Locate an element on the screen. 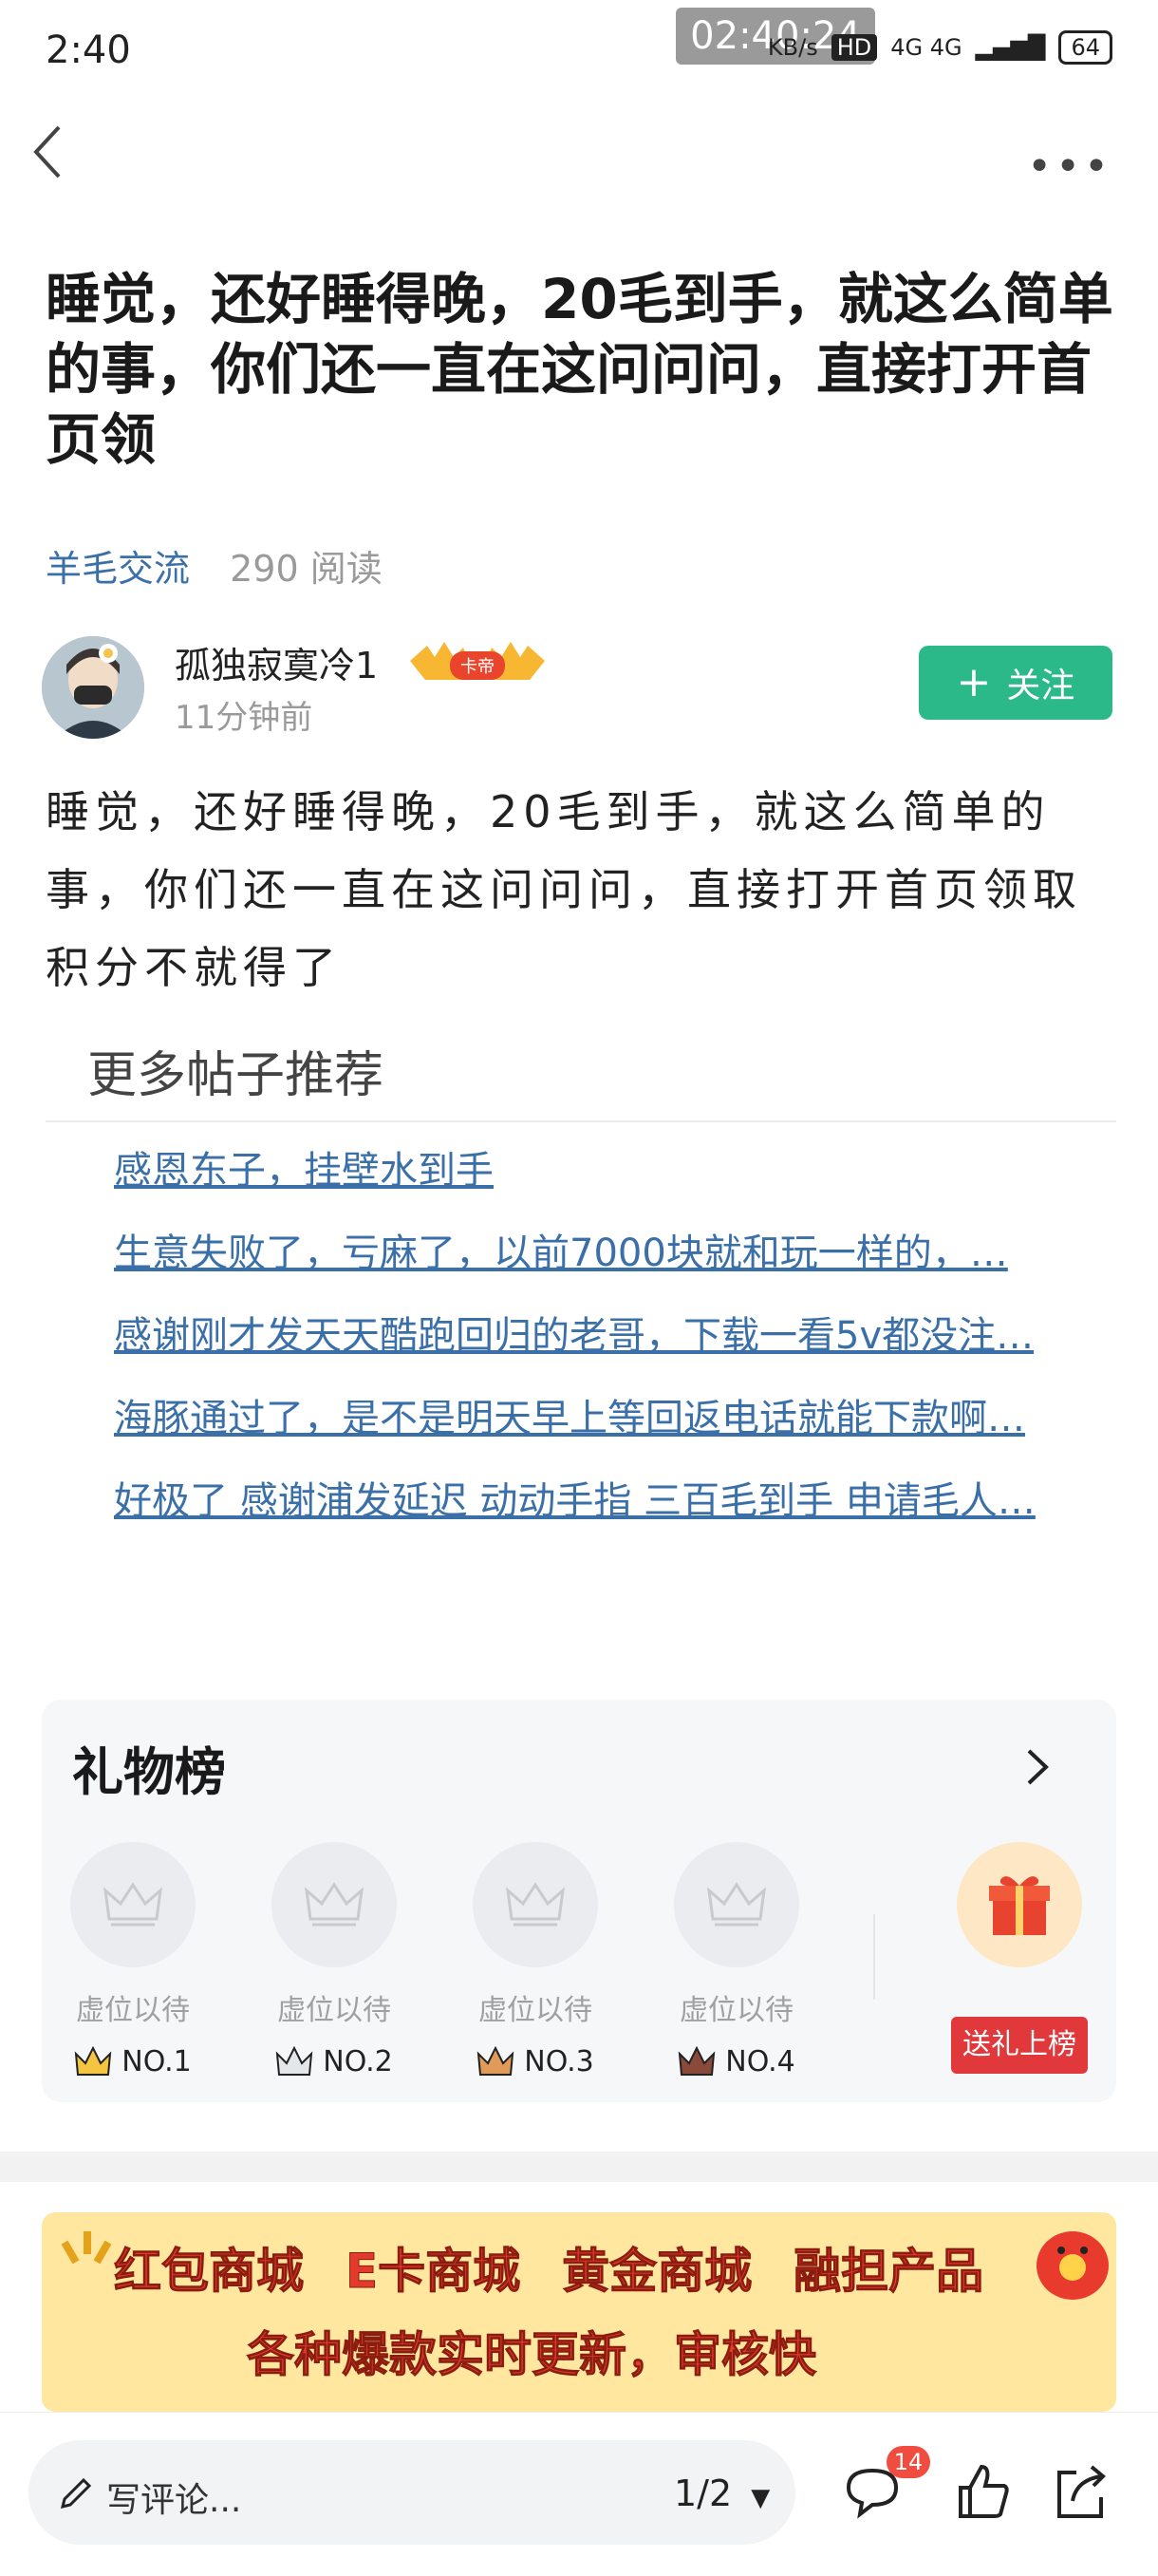 This screenshot has height=2576, width=1158. page-indicator: 1/2 ▼ is located at coordinates (722, 2493).